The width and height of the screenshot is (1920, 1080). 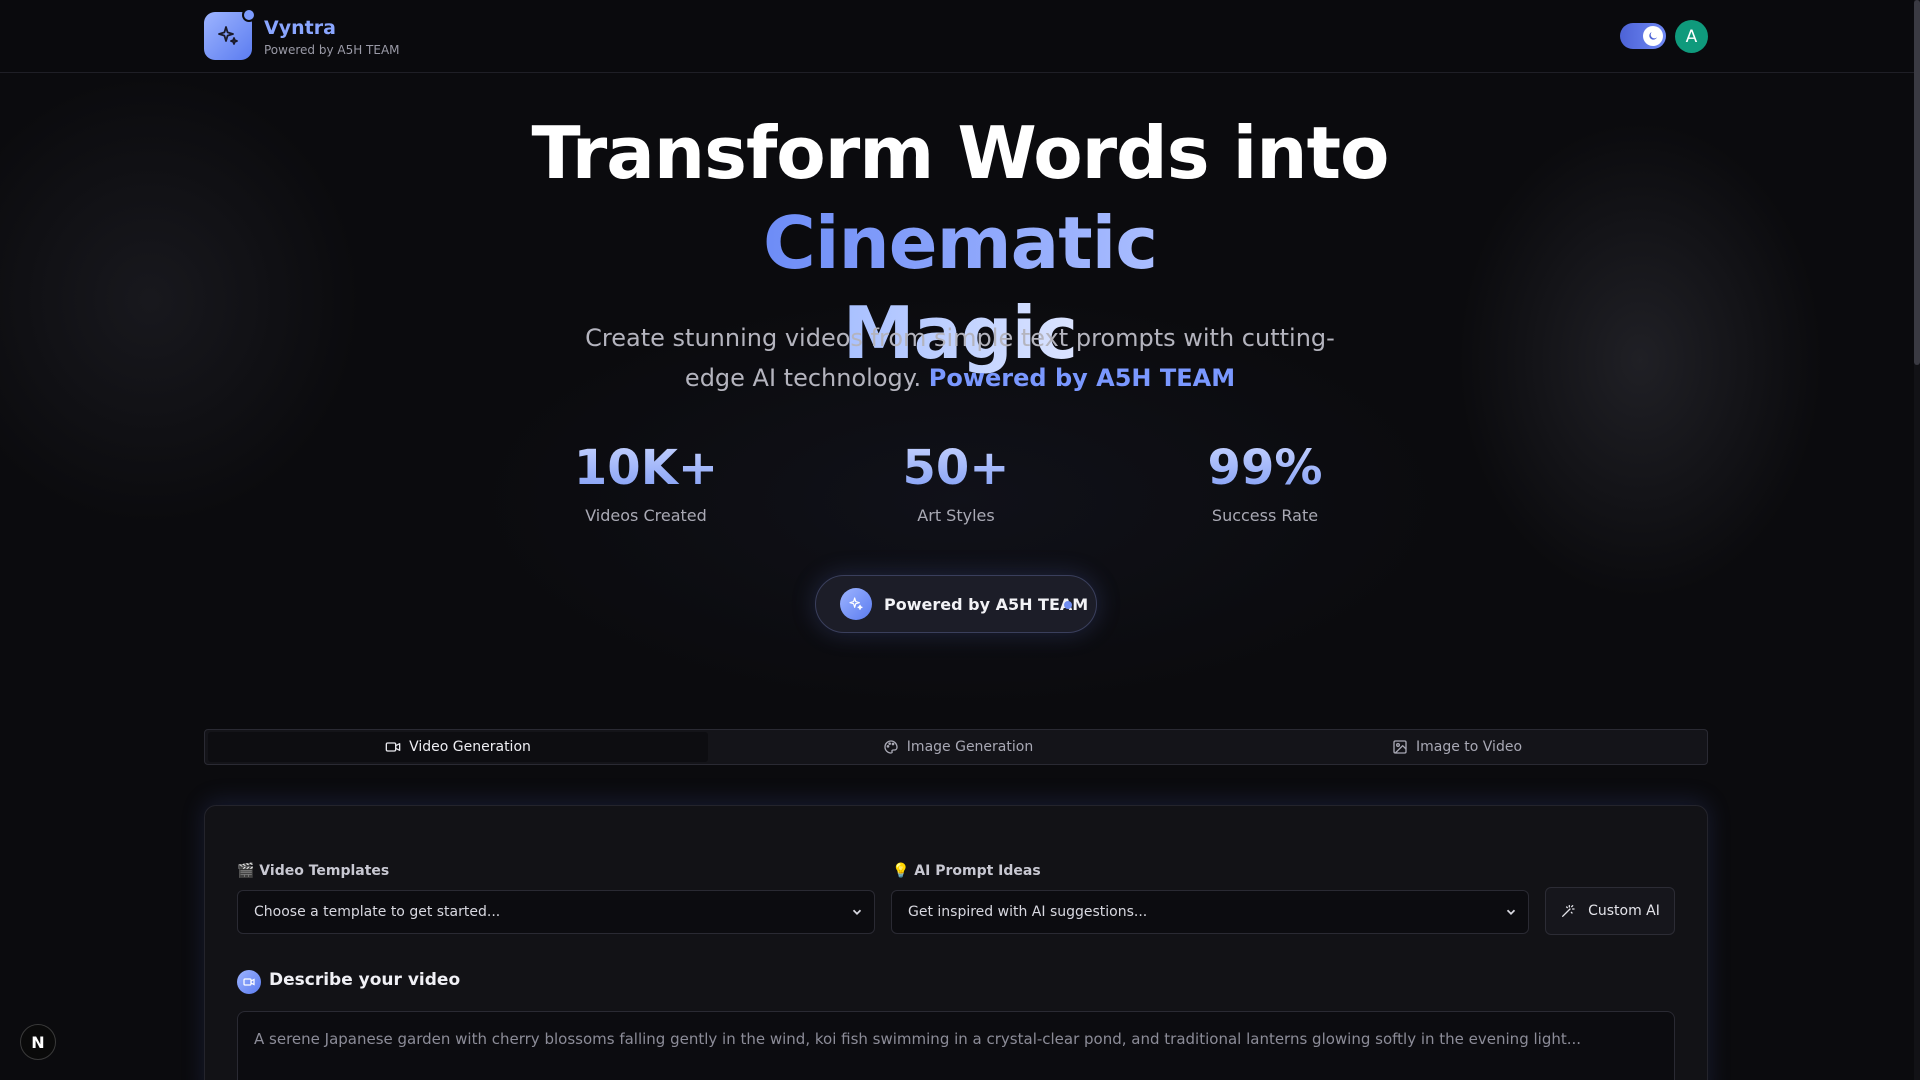 What do you see at coordinates (332, 50) in the screenshot?
I see `brand-subtitle: Powered by A5H TEAM` at bounding box center [332, 50].